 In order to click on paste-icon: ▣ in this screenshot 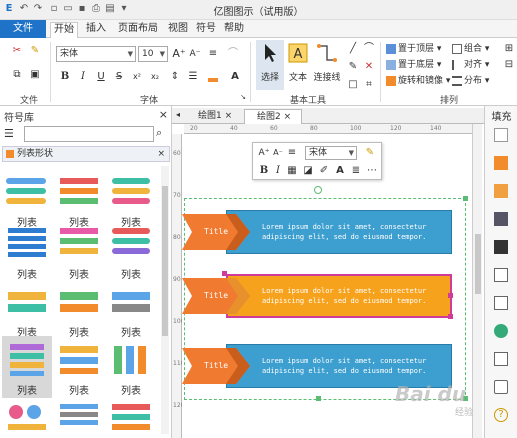, I will do `click(35, 75)`.